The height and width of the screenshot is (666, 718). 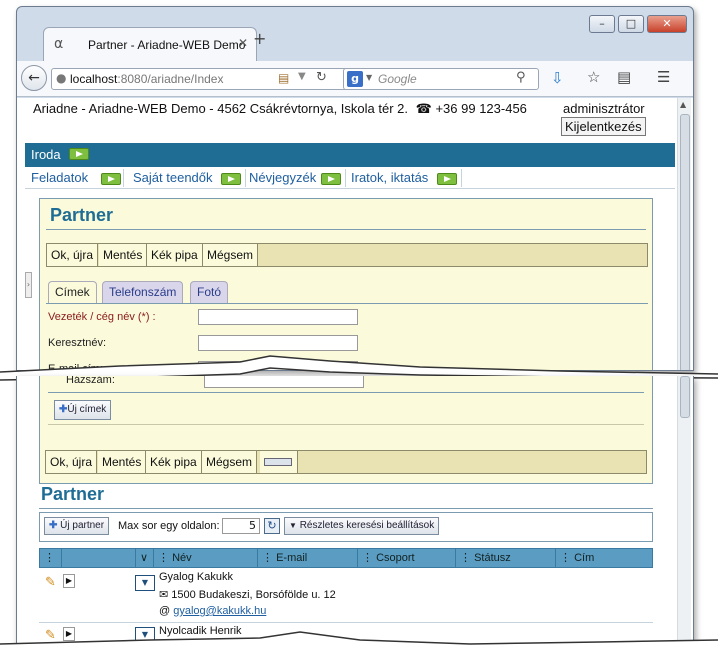 I want to click on new-tab-button: +, so click(x=259, y=38).